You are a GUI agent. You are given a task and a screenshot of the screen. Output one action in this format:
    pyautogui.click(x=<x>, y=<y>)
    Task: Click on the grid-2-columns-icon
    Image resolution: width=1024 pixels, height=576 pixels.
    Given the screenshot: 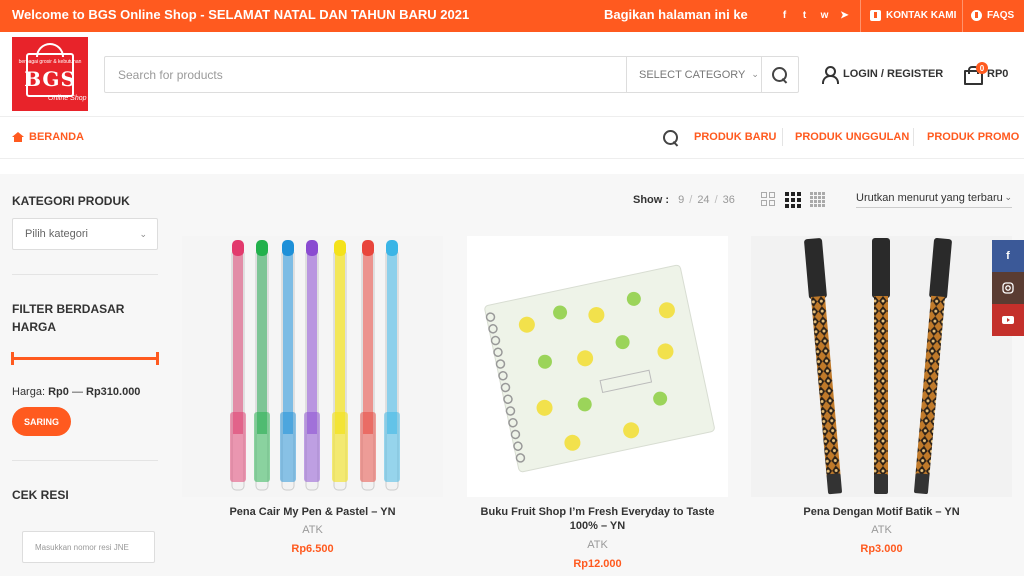 What is the action you would take?
    pyautogui.click(x=768, y=199)
    